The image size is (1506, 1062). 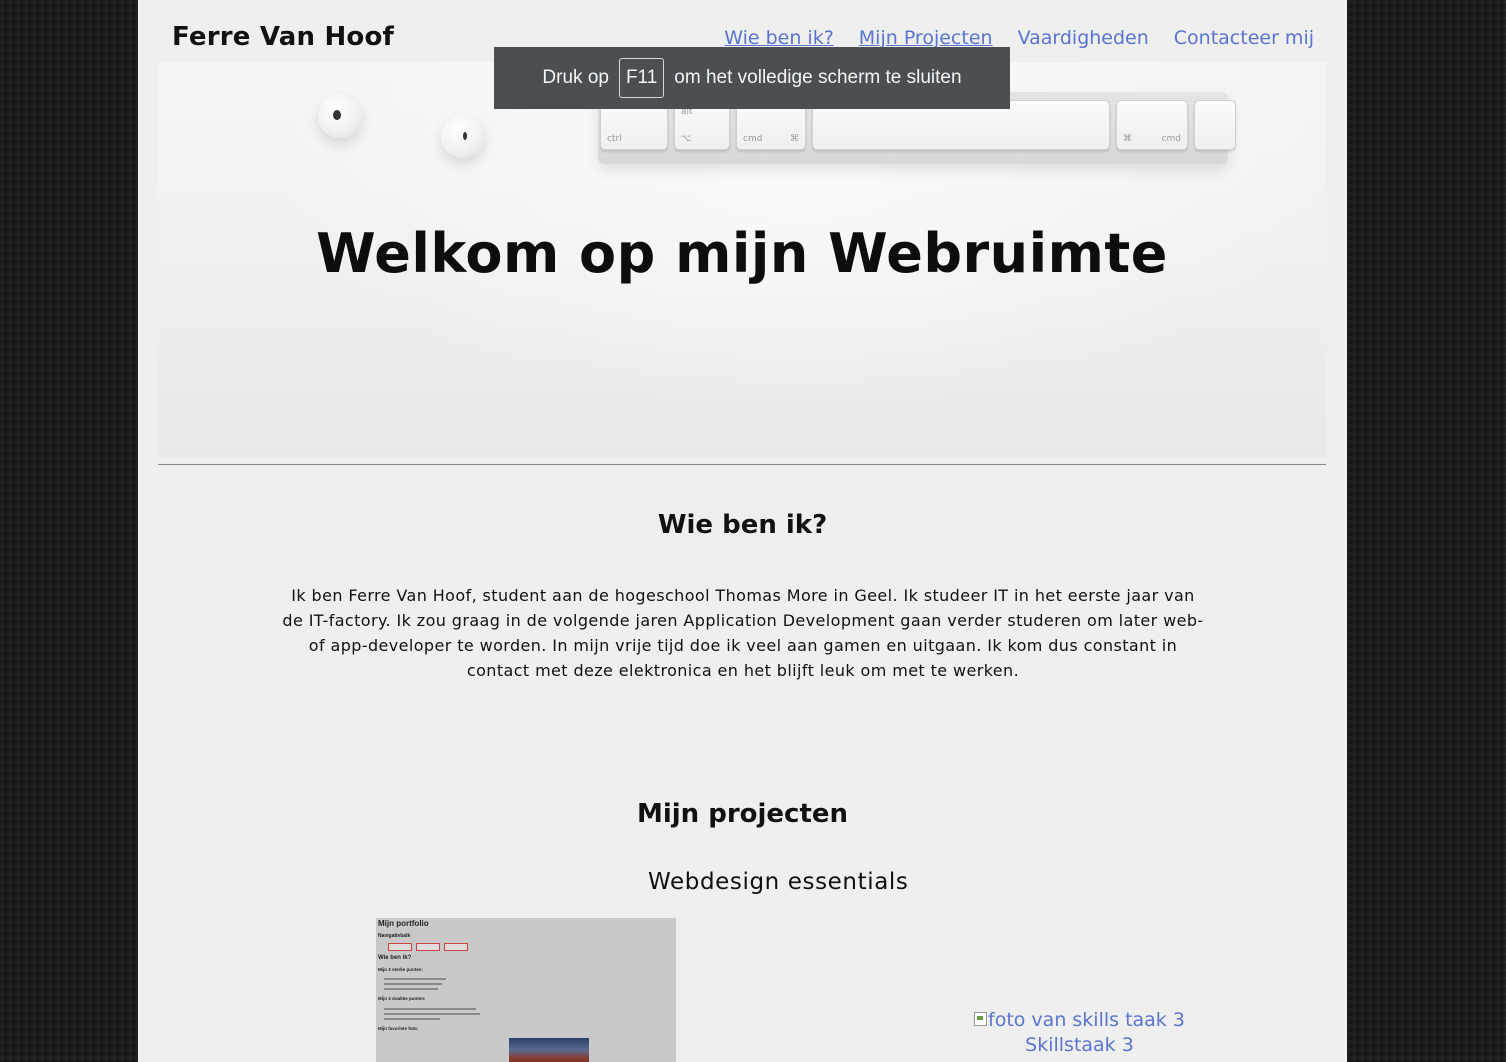 I want to click on projects-heading: Mijn projecten, so click(x=742, y=814).